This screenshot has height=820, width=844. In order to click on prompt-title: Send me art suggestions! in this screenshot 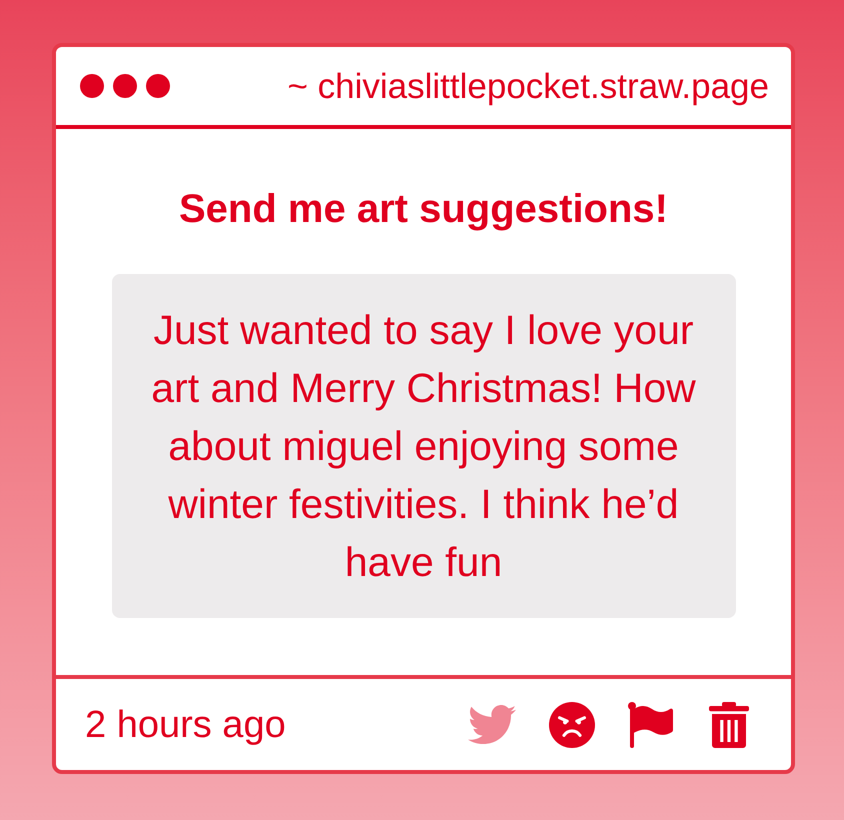, I will do `click(423, 209)`.